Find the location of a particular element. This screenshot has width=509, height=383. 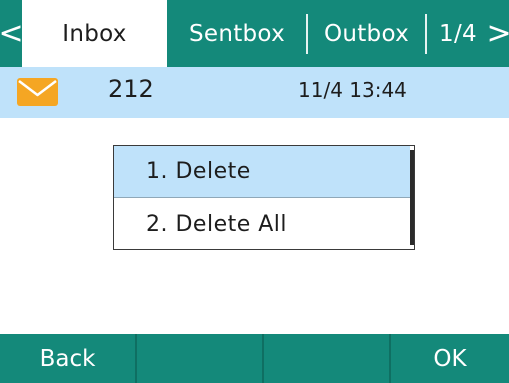

tab-outbox: Outbox is located at coordinates (366, 33).